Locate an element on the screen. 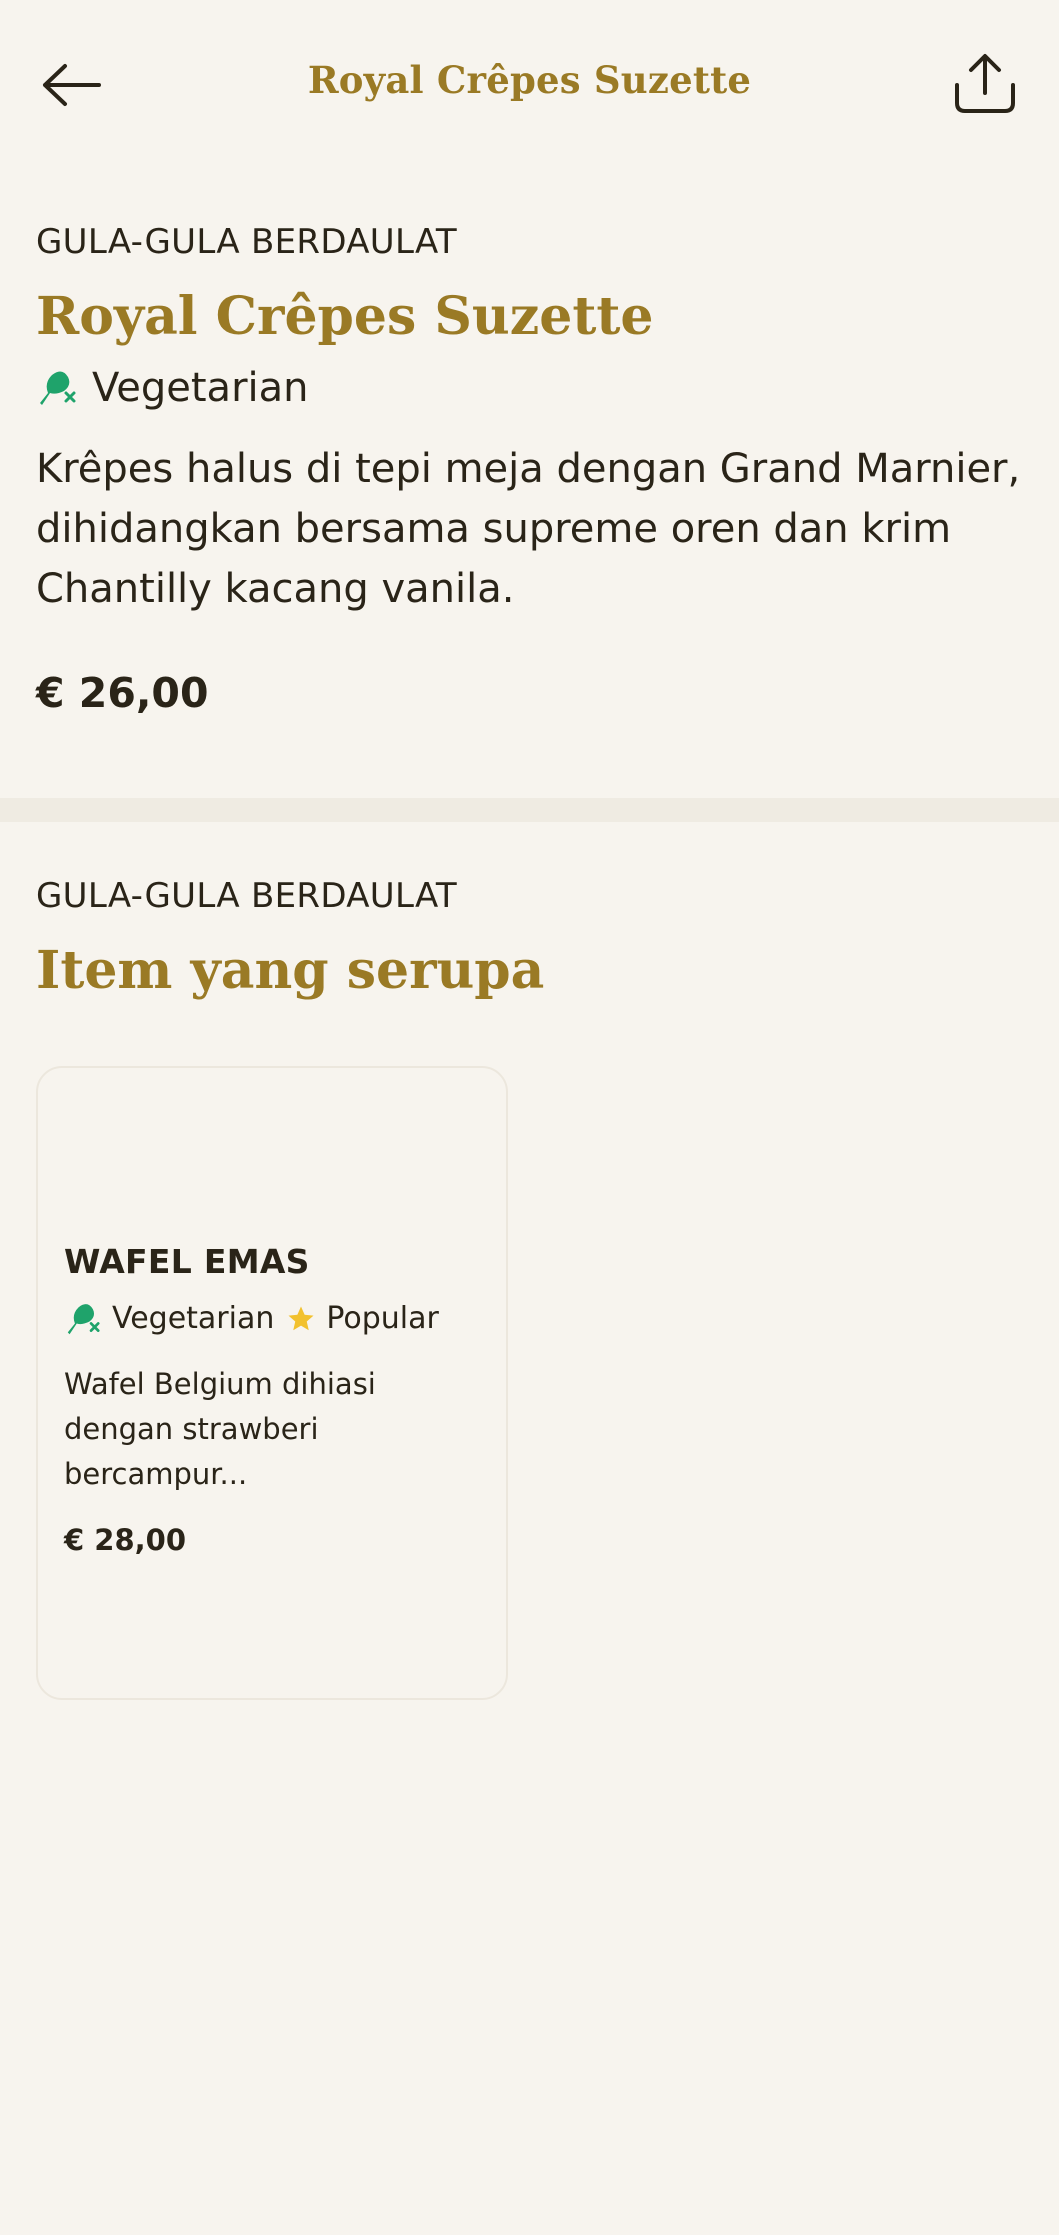 This screenshot has height=2235, width=1059. top-app-bar: Royal Crêpes Suzette is located at coordinates (529, 85).